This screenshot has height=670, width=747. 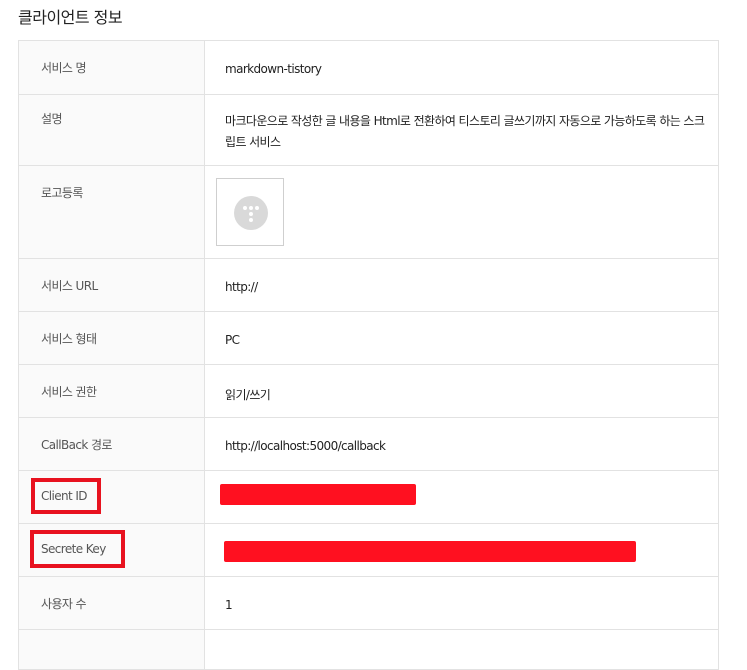 I want to click on row-value: markdown-tistory, so click(x=461, y=67).